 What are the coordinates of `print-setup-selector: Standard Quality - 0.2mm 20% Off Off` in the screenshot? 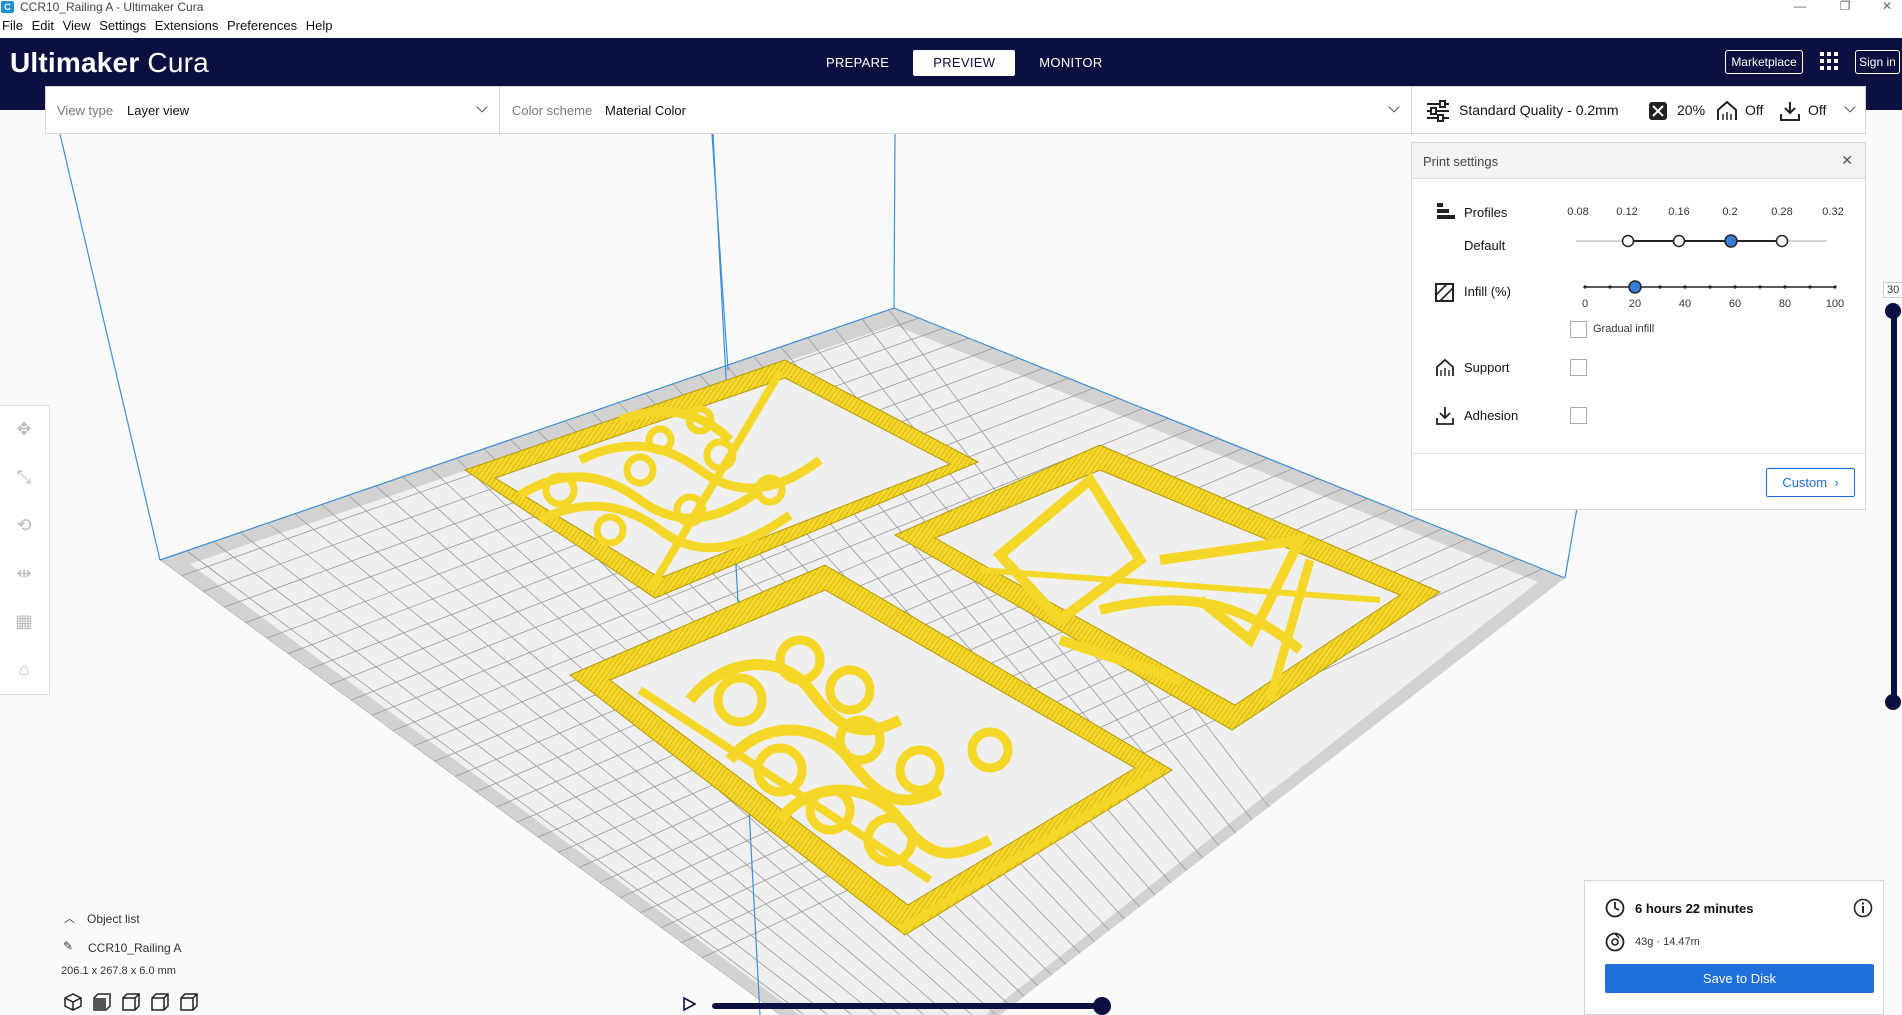 It's located at (1638, 110).